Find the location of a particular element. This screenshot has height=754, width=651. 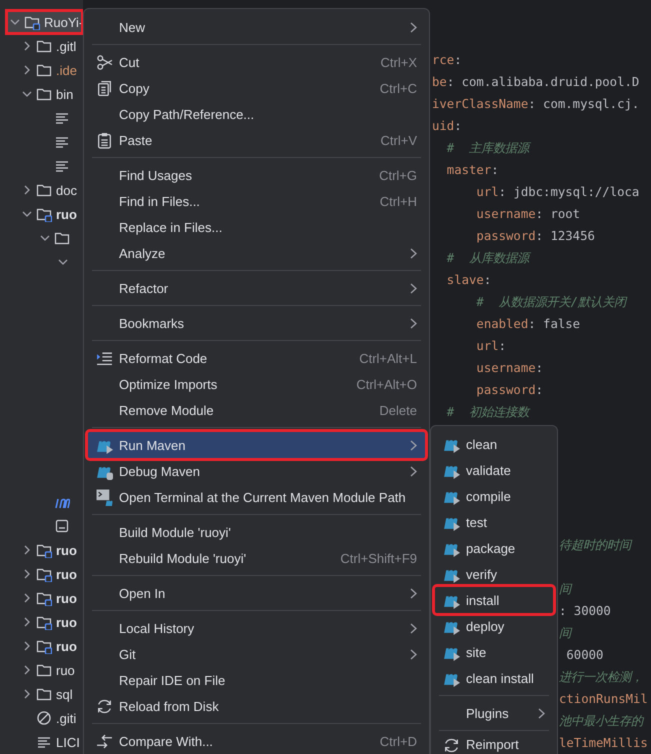

tree-item: bin is located at coordinates (41, 94).